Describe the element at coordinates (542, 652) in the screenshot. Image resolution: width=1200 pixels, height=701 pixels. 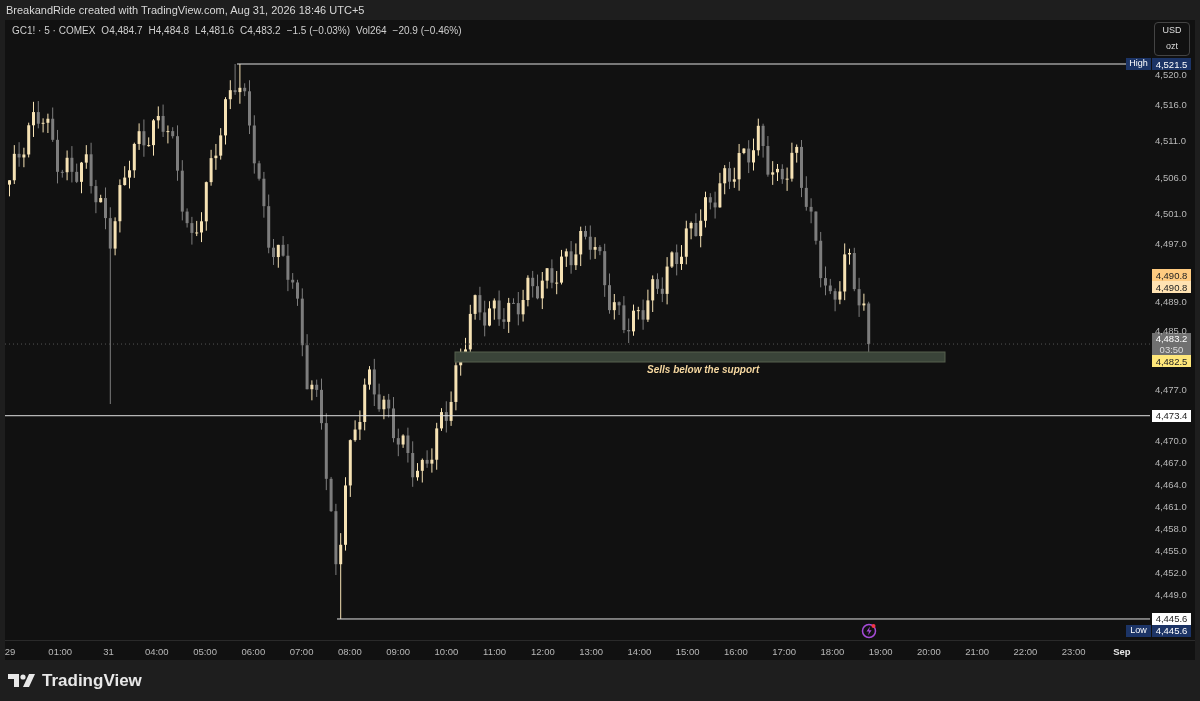
I see `time-tick: 12:00` at that location.